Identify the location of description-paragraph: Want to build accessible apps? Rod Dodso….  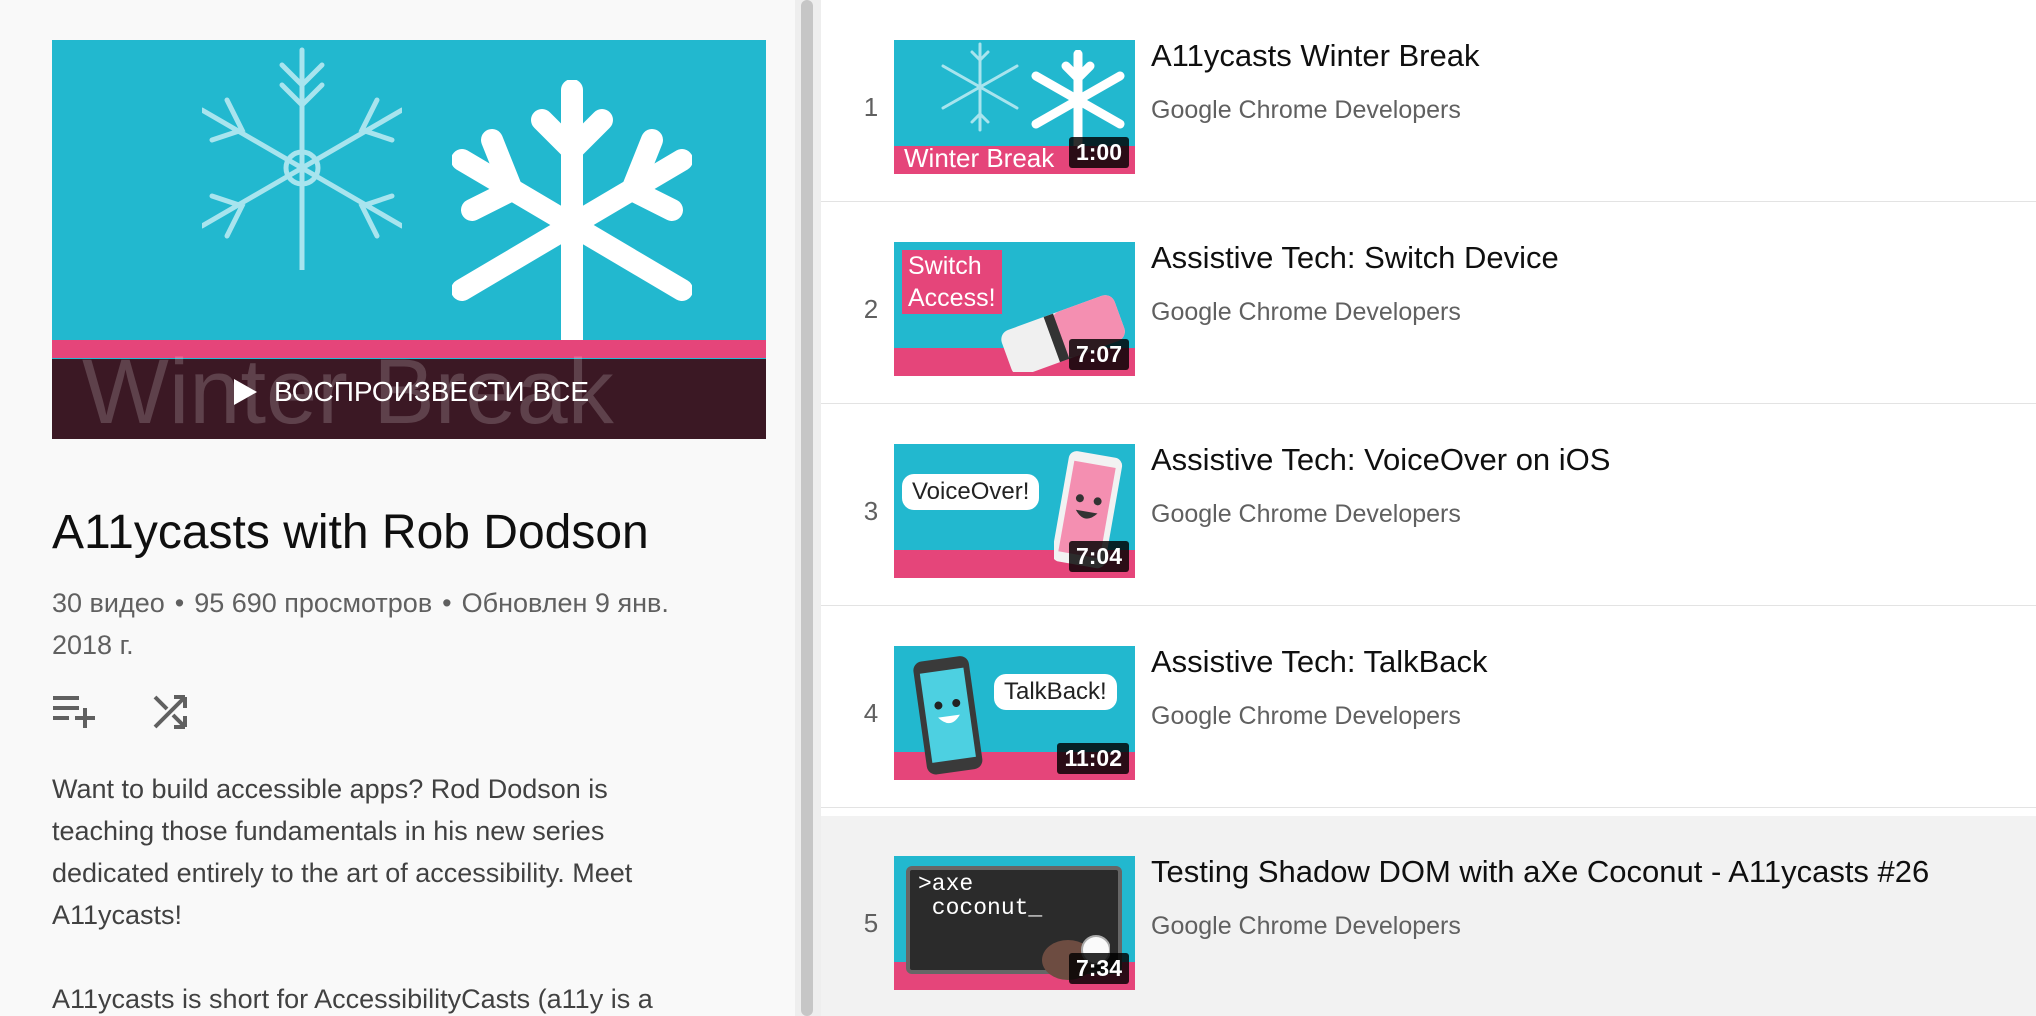
(342, 852).